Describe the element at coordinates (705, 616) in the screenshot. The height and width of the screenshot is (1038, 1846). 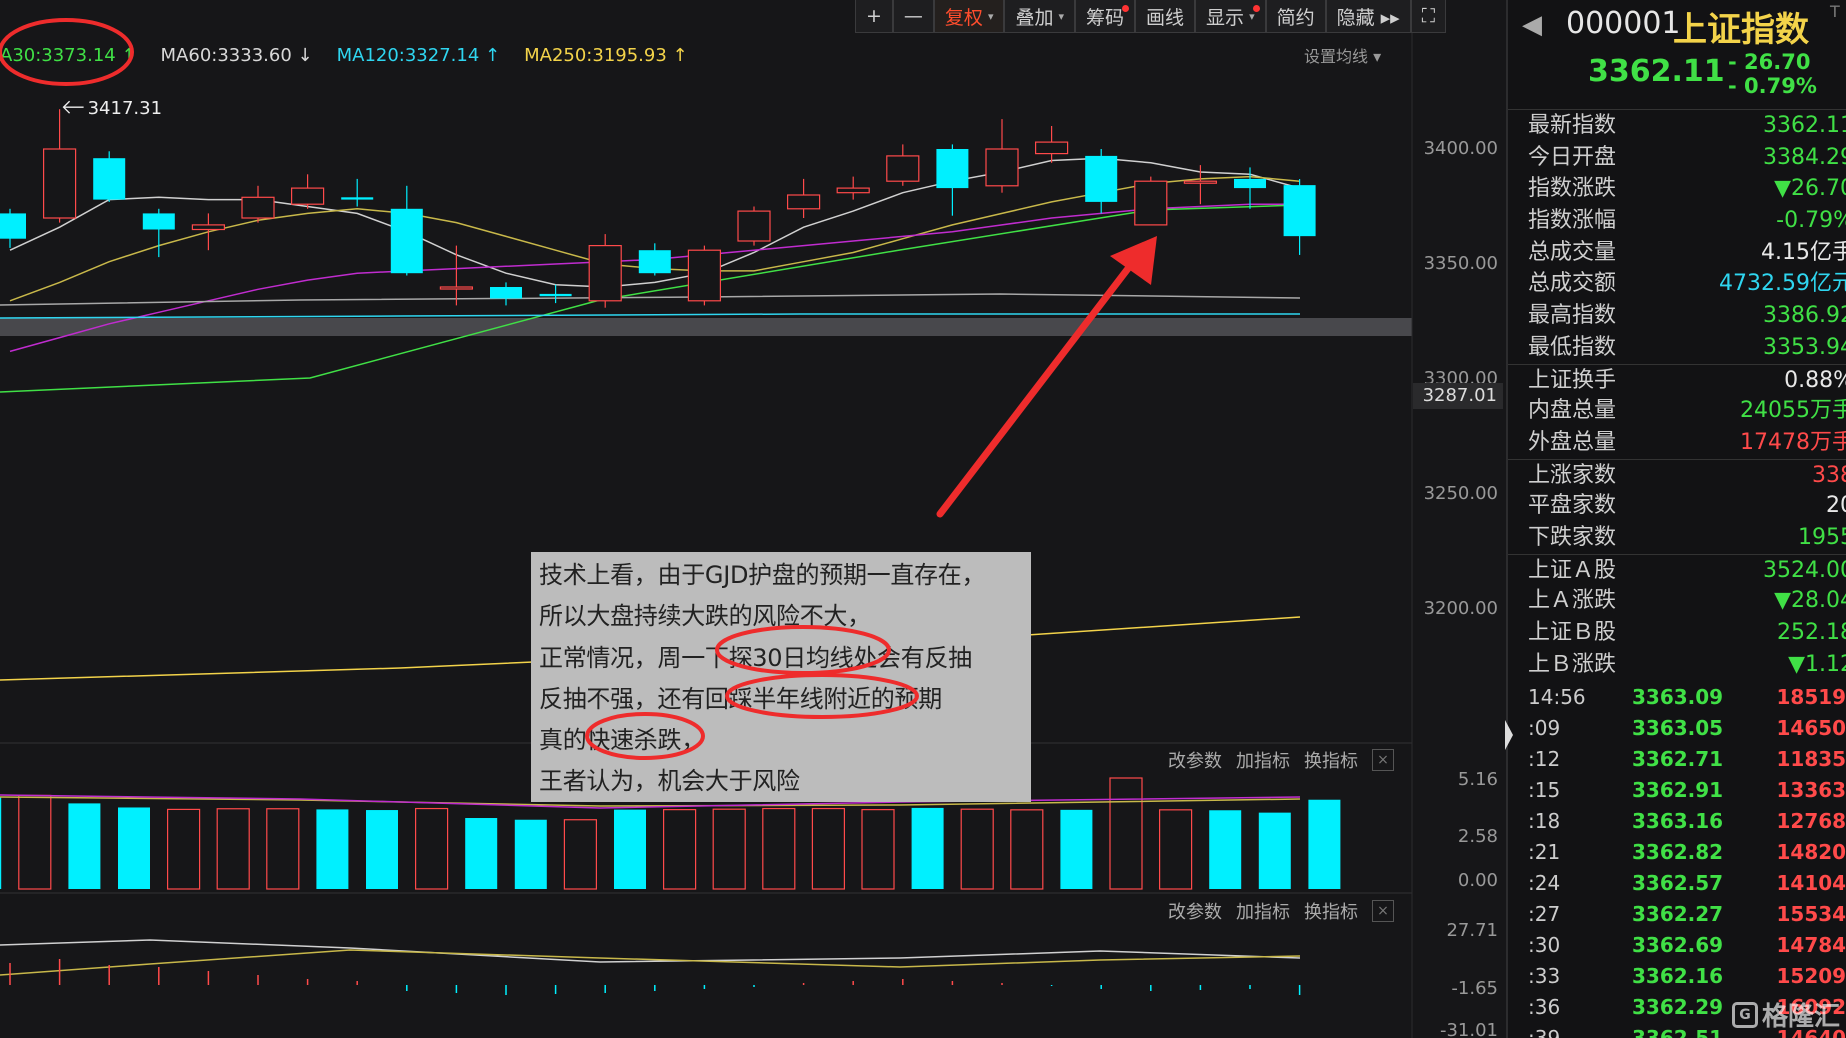
I see `note-line: 所以大盘持续大跌的风险不大，` at that location.